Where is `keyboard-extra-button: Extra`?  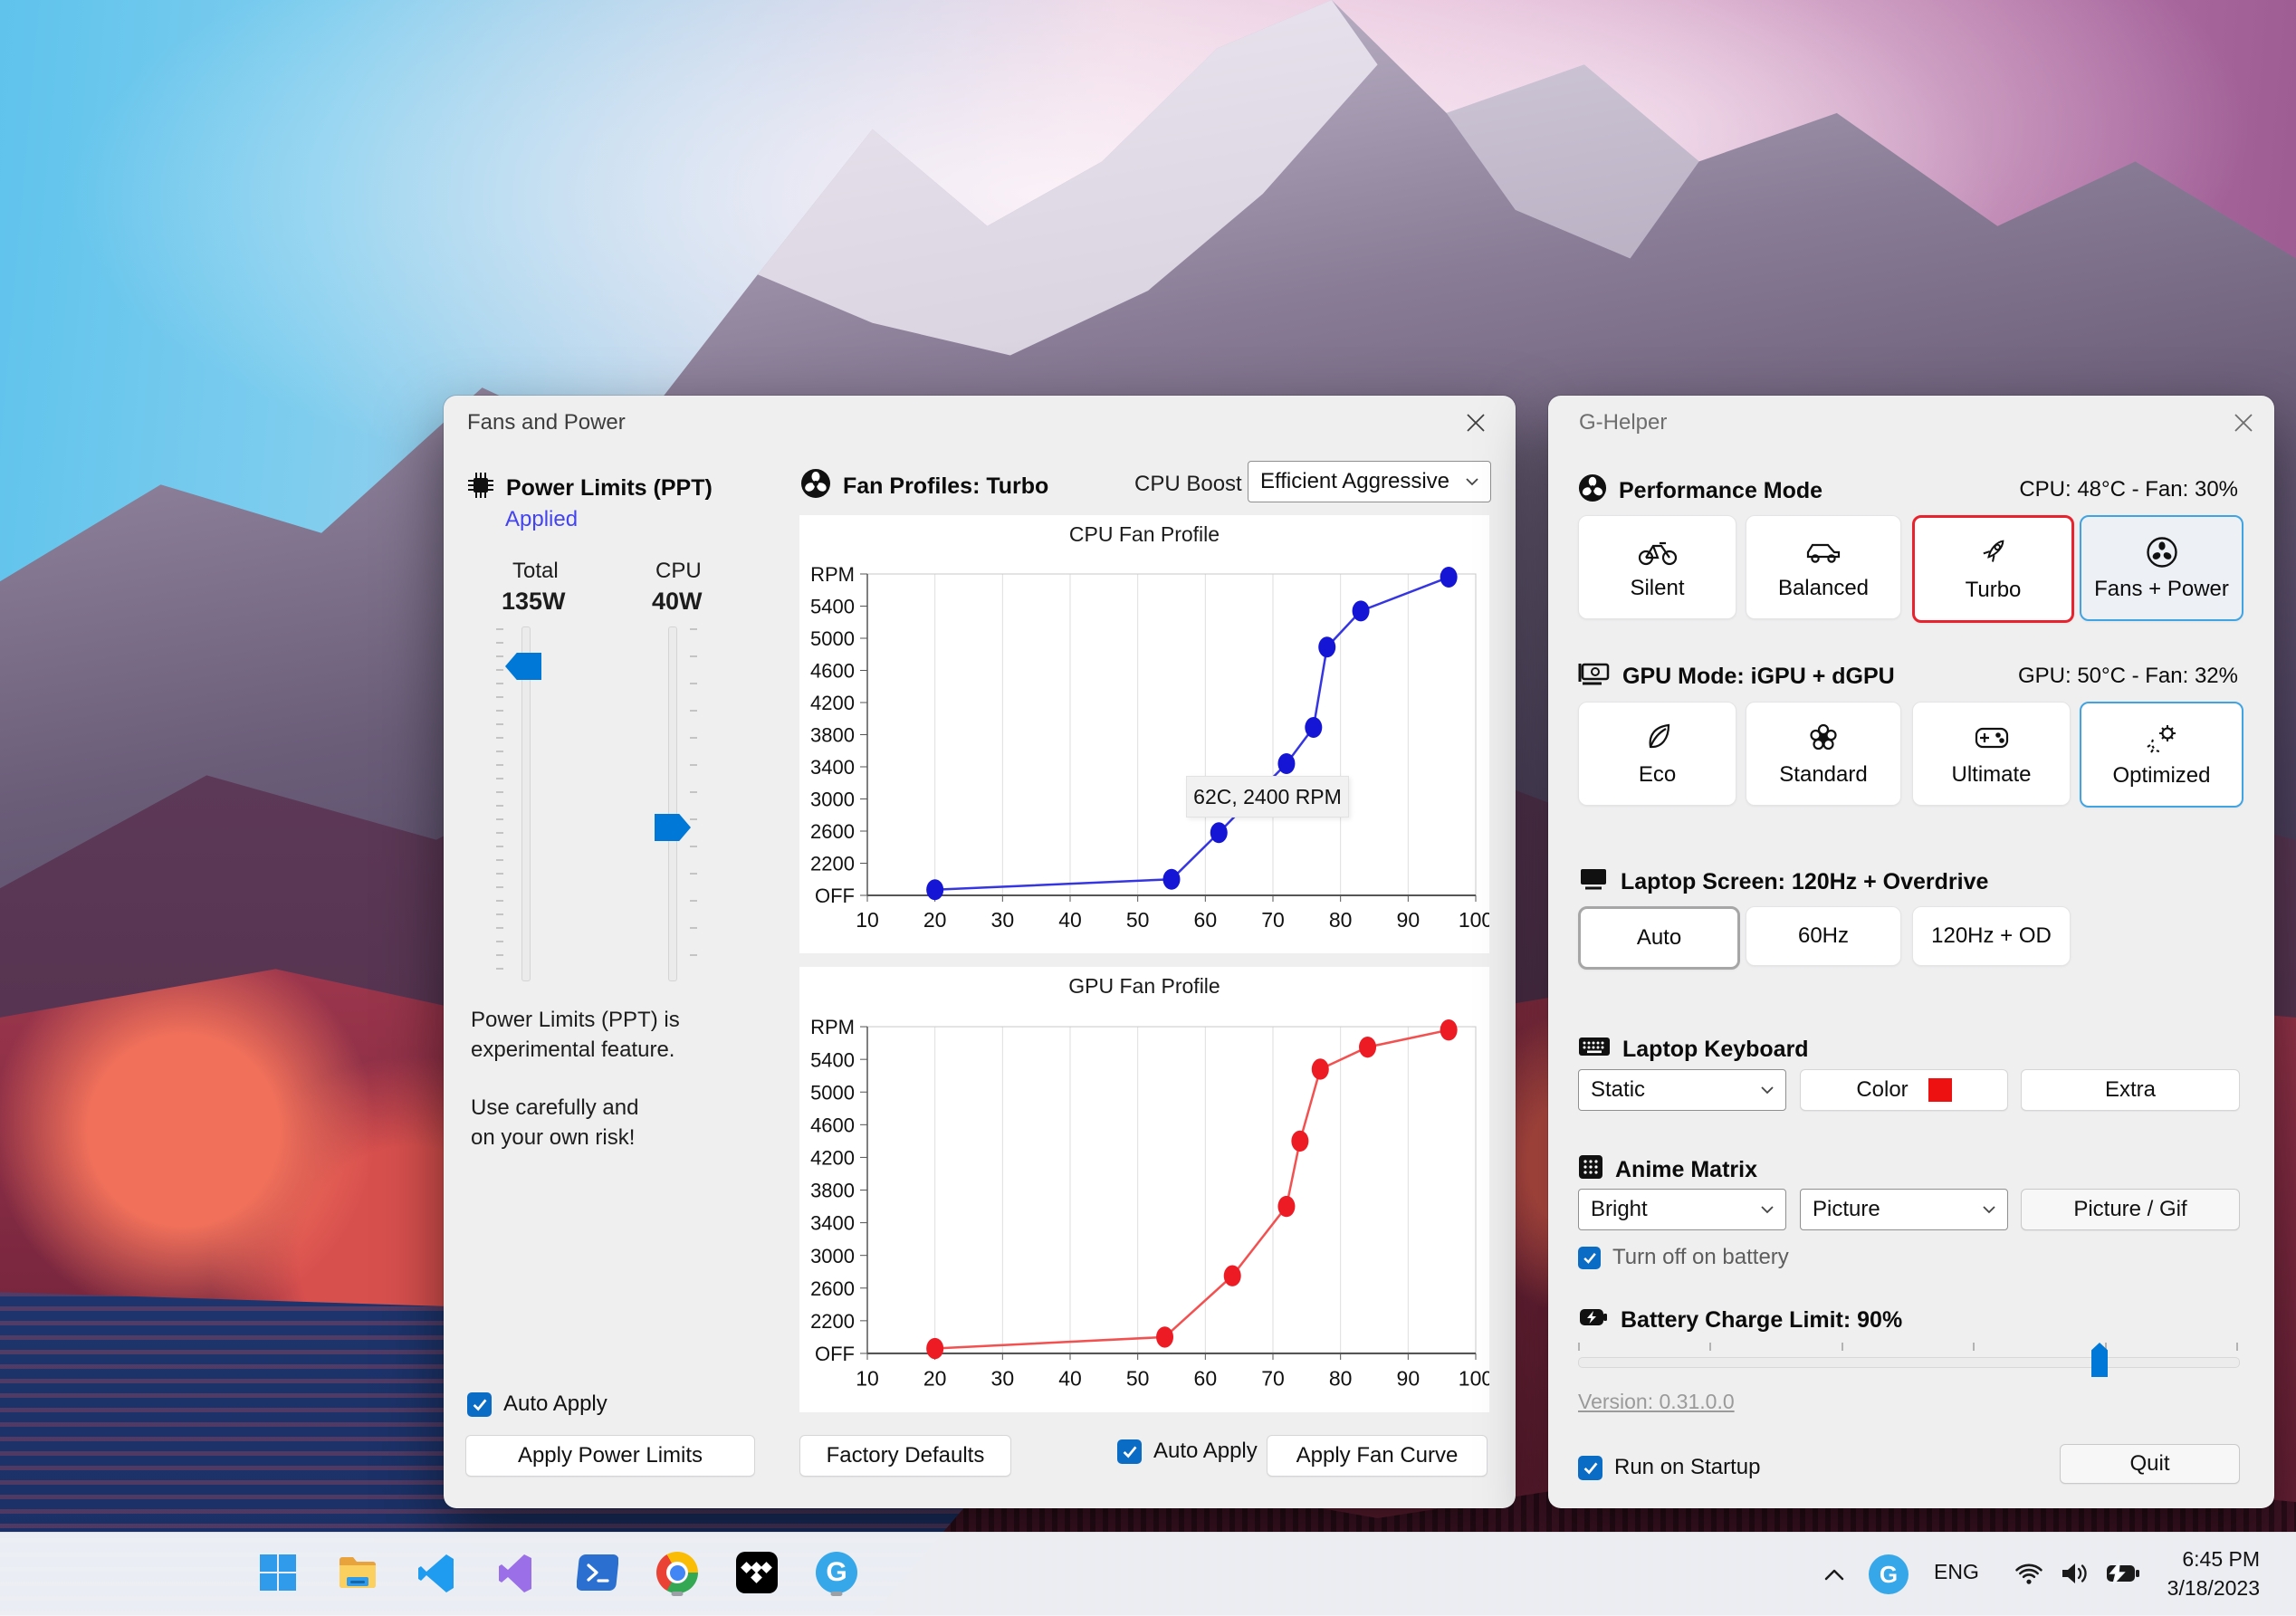
keyboard-extra-button: Extra is located at coordinates (2130, 1090).